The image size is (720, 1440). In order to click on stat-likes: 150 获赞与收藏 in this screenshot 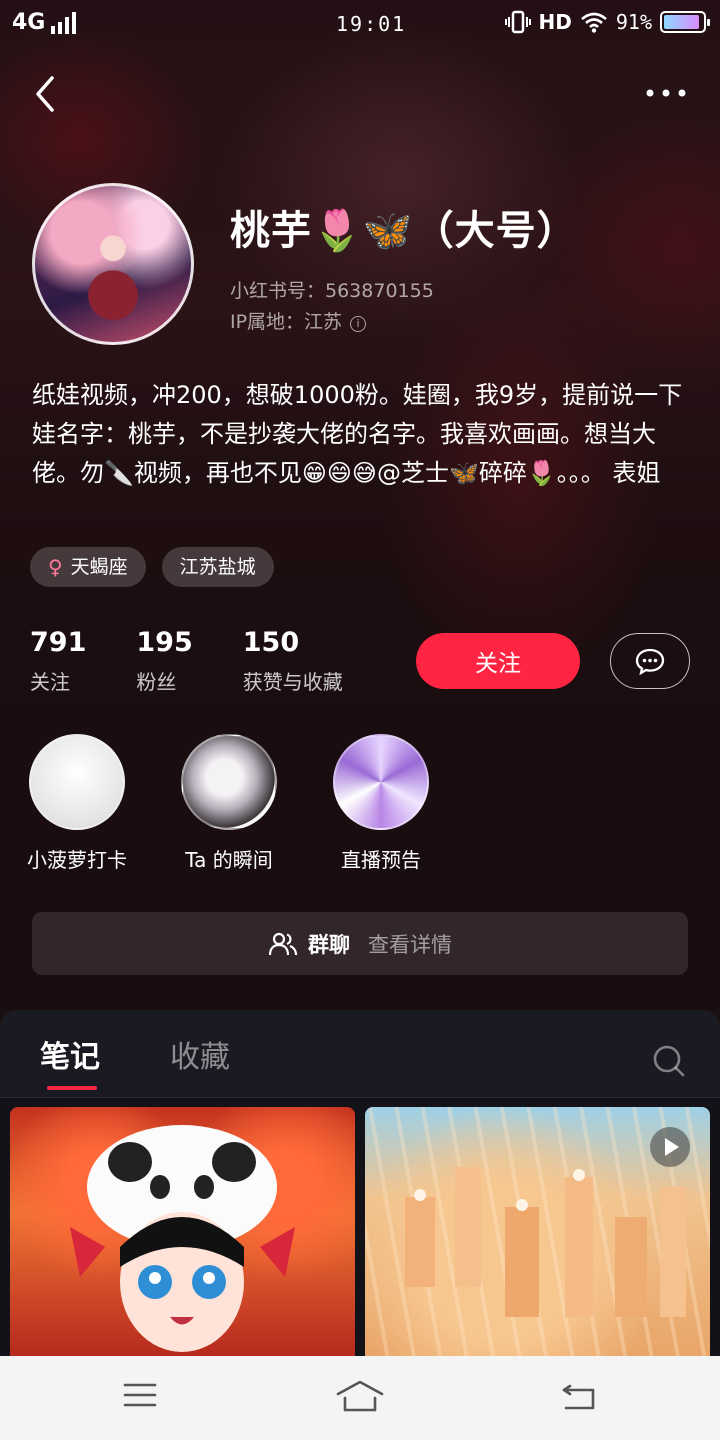, I will do `click(293, 660)`.